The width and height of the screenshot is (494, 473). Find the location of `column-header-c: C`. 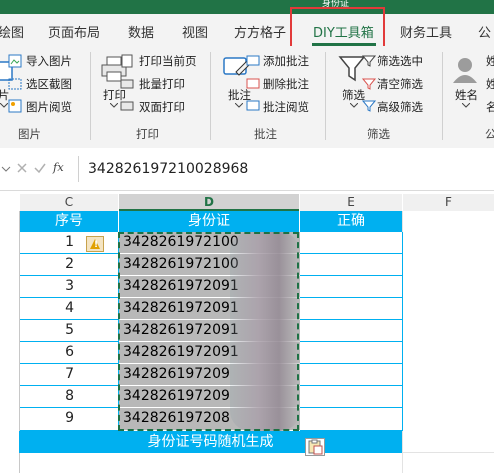

column-header-c: C is located at coordinates (69, 202).